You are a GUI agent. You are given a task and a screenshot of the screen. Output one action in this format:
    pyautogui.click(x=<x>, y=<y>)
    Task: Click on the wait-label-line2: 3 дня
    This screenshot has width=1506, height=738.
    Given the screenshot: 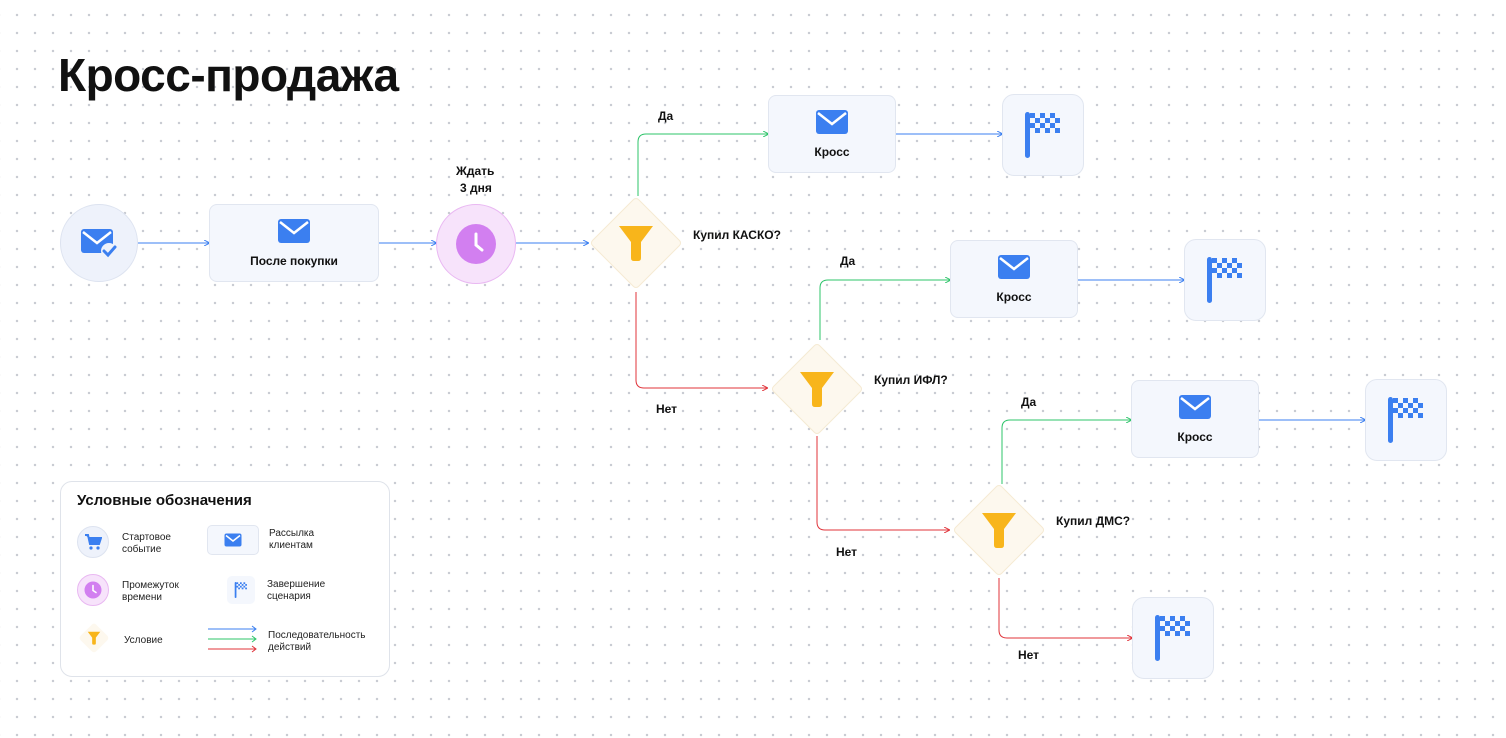 What is the action you would take?
    pyautogui.click(x=476, y=188)
    